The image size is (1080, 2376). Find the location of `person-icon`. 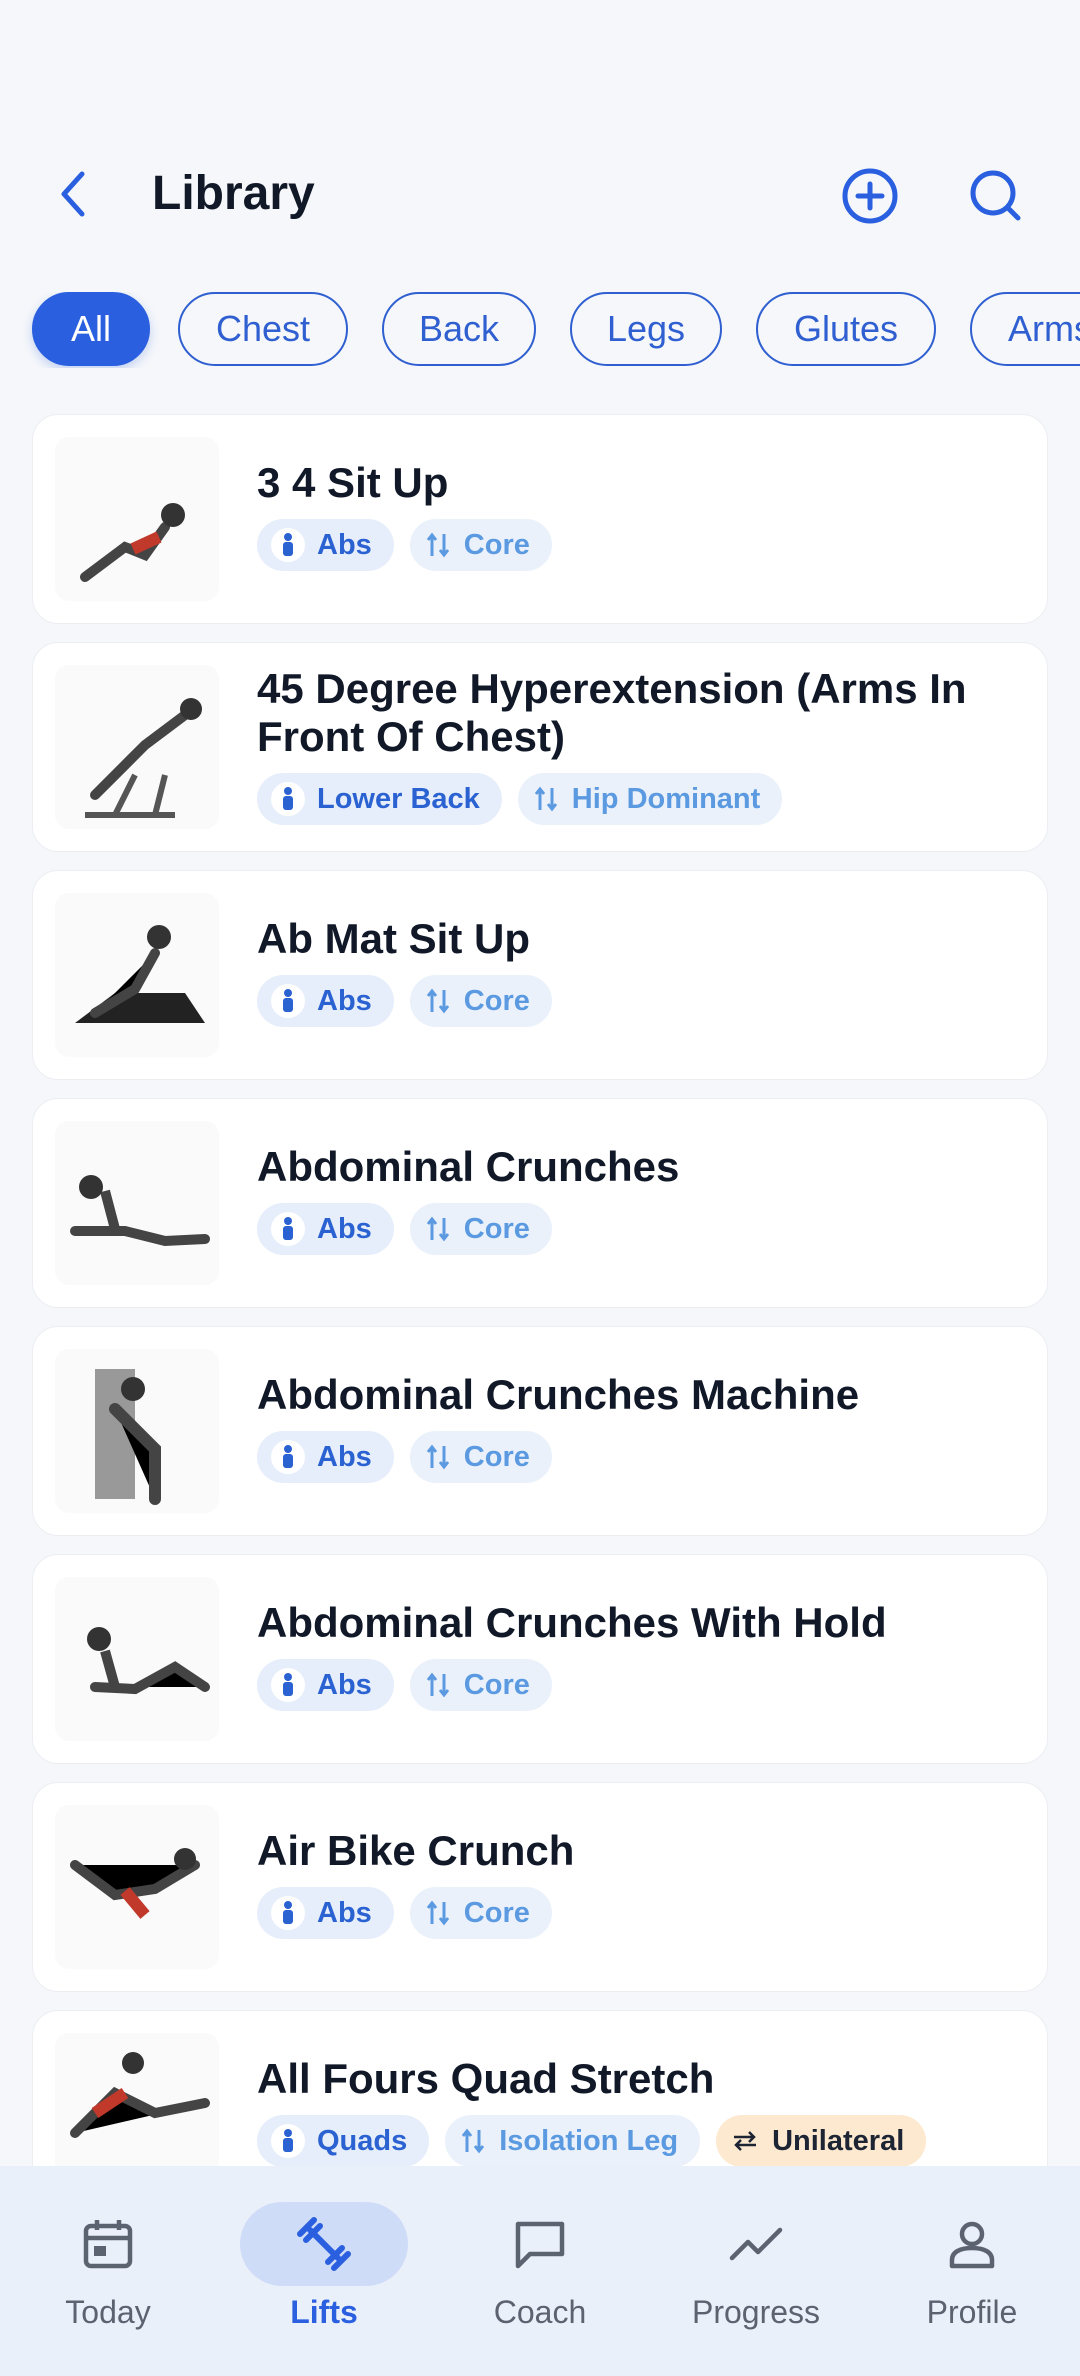

person-icon is located at coordinates (972, 2245).